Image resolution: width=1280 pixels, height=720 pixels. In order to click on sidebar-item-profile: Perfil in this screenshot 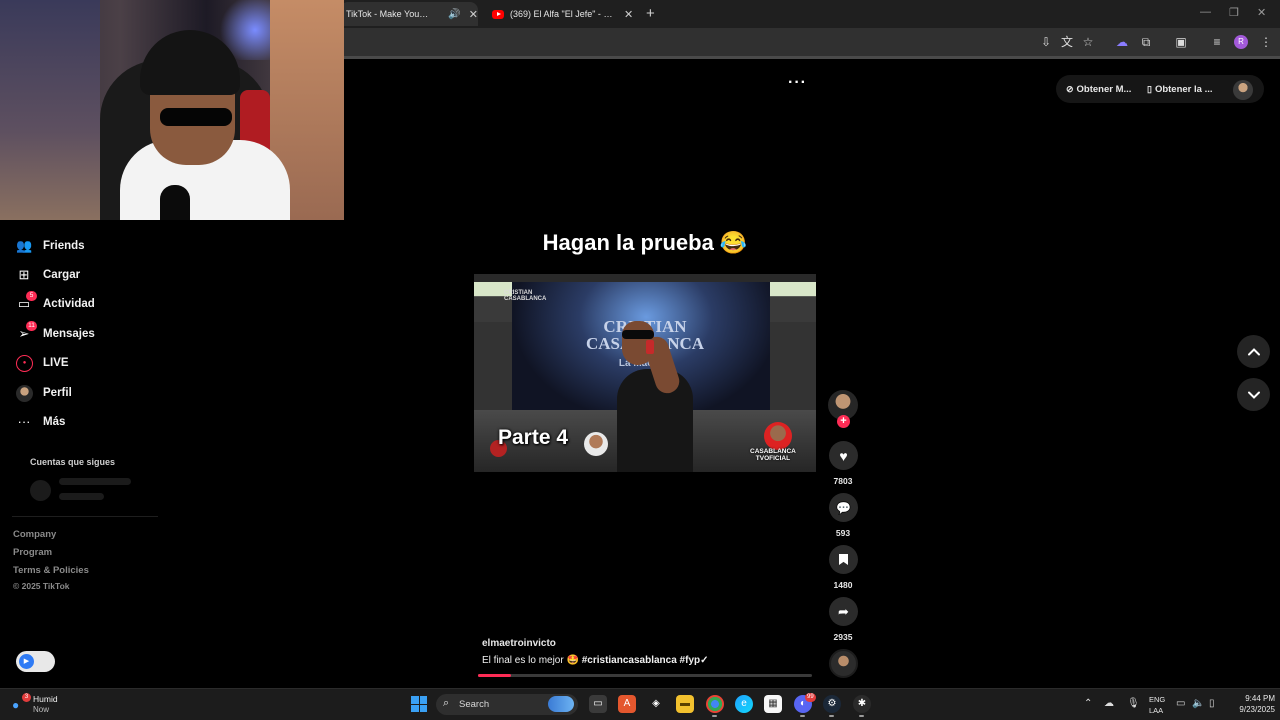, I will do `click(44, 393)`.